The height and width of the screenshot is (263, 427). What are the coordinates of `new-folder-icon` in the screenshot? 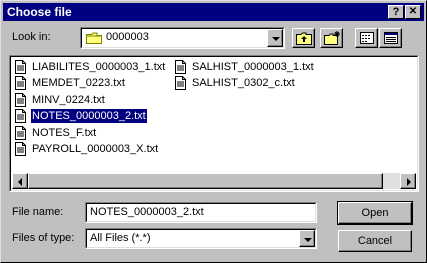 It's located at (332, 38).